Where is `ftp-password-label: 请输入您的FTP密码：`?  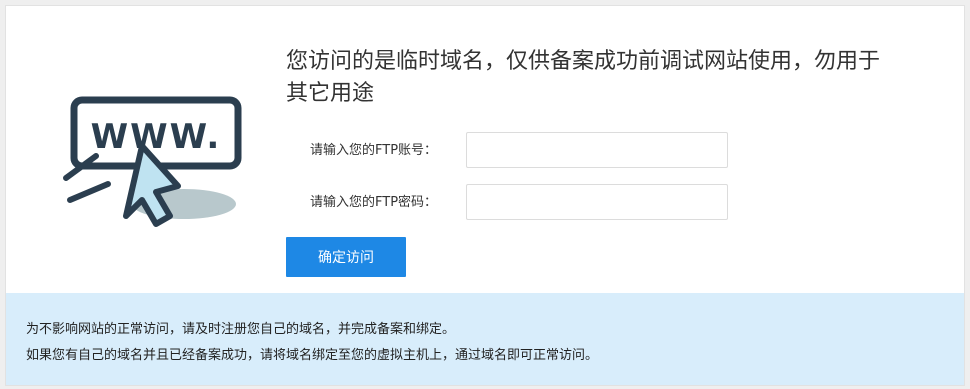 ftp-password-label: 请输入您的FTP密码： is located at coordinates (374, 202).